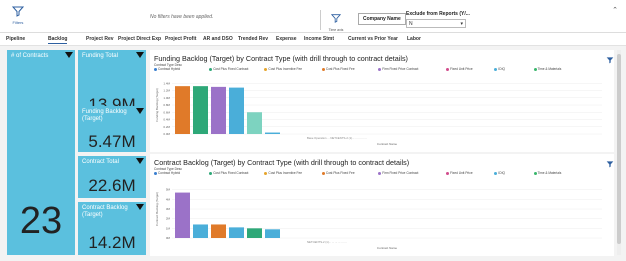 Image resolution: width=626 pixels, height=261 pixels. What do you see at coordinates (253, 39) in the screenshot?
I see `tab-trended-rev: Trended Rev` at bounding box center [253, 39].